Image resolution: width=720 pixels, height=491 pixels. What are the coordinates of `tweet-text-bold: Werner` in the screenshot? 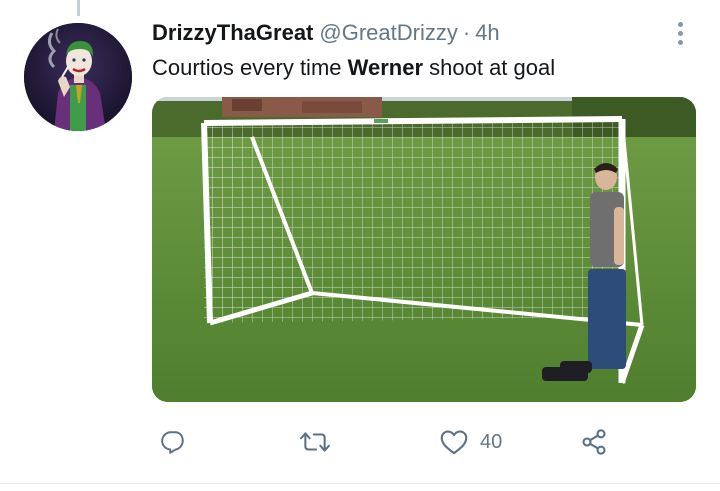 It's located at (385, 67).